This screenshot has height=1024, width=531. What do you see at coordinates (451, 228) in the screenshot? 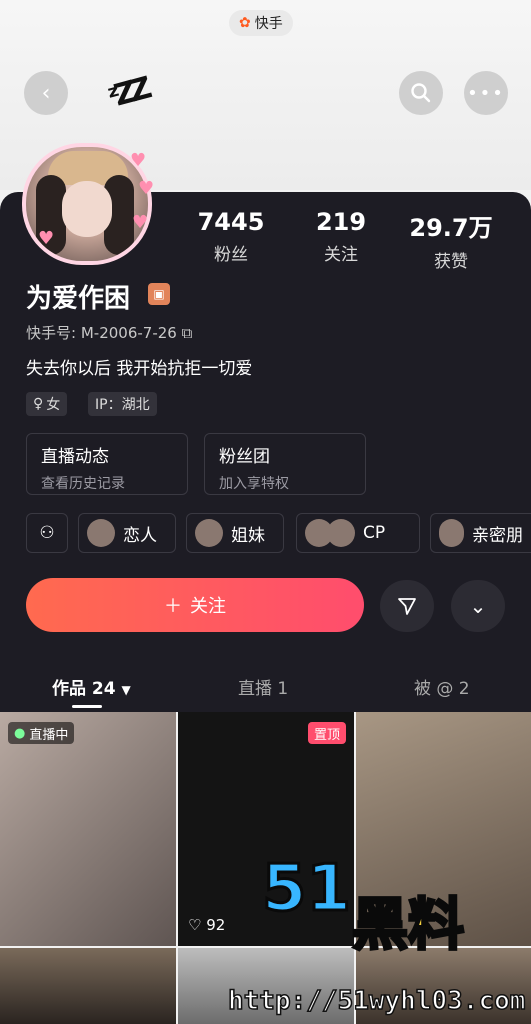
I see `stat-value: 29.7万` at bounding box center [451, 228].